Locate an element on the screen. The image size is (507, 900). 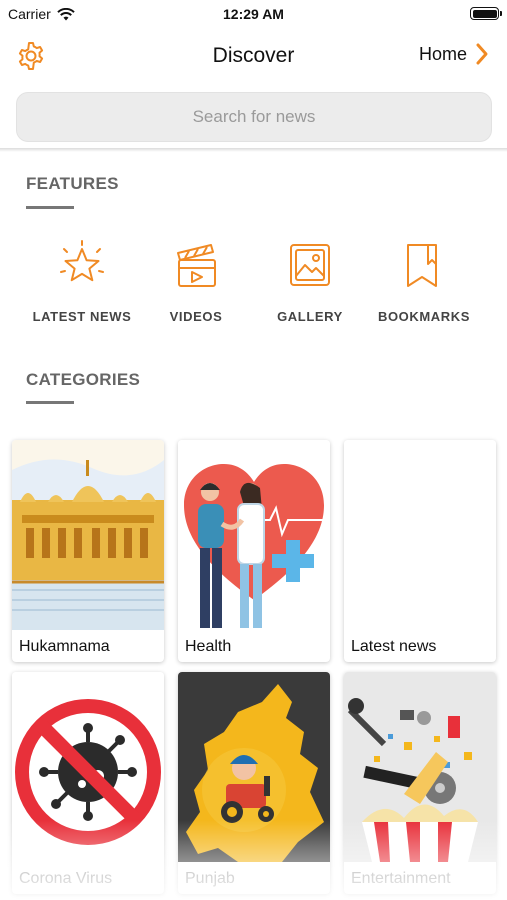
category-label: Hukamnama is located at coordinates (64, 646).